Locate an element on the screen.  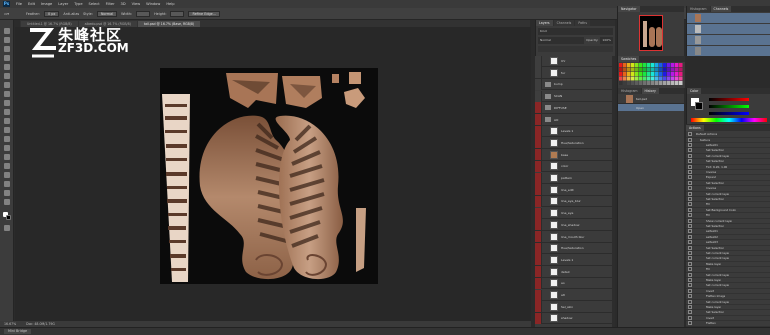
tab-paths: Paths is located at coordinates (582, 23).